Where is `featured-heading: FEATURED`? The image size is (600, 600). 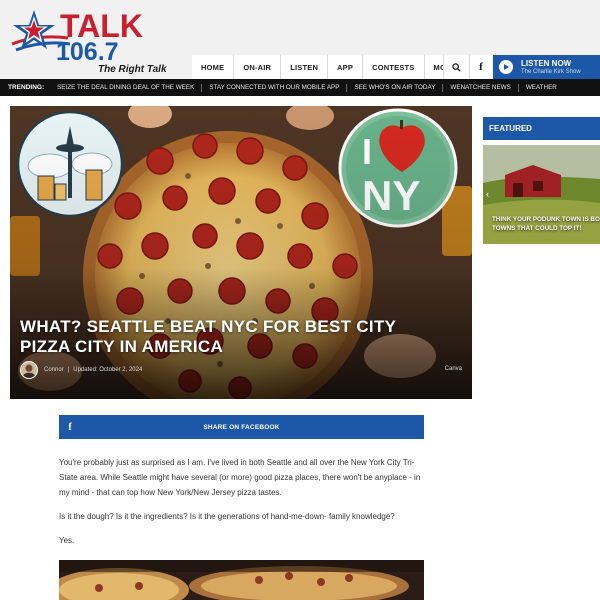
featured-heading: FEATURED is located at coordinates (541, 128).